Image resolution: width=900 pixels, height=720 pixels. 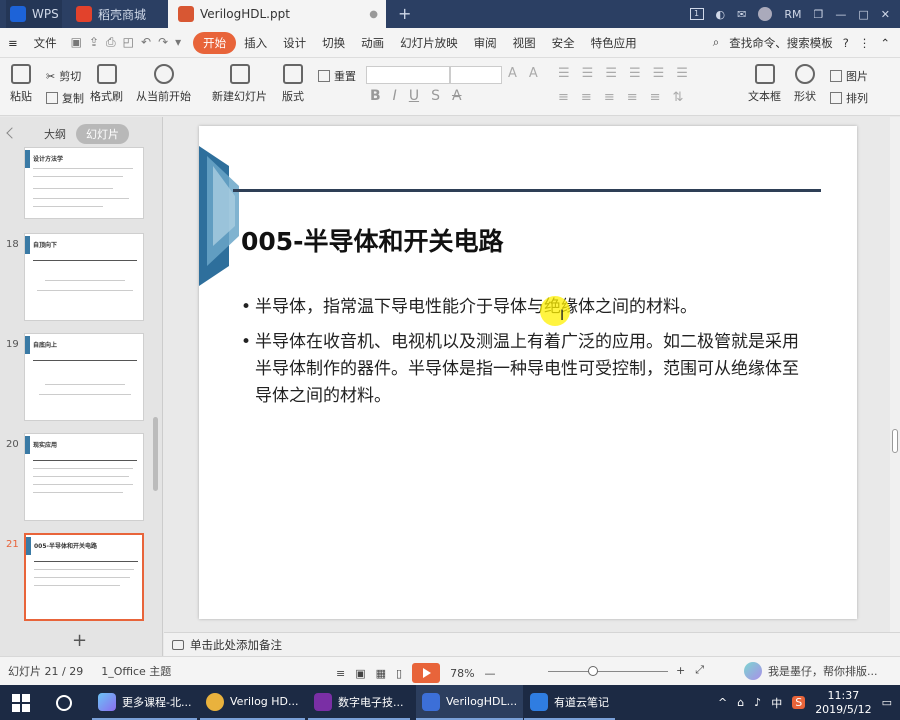 What do you see at coordinates (64, 702) in the screenshot?
I see `taskbar-search-icon` at bounding box center [64, 702].